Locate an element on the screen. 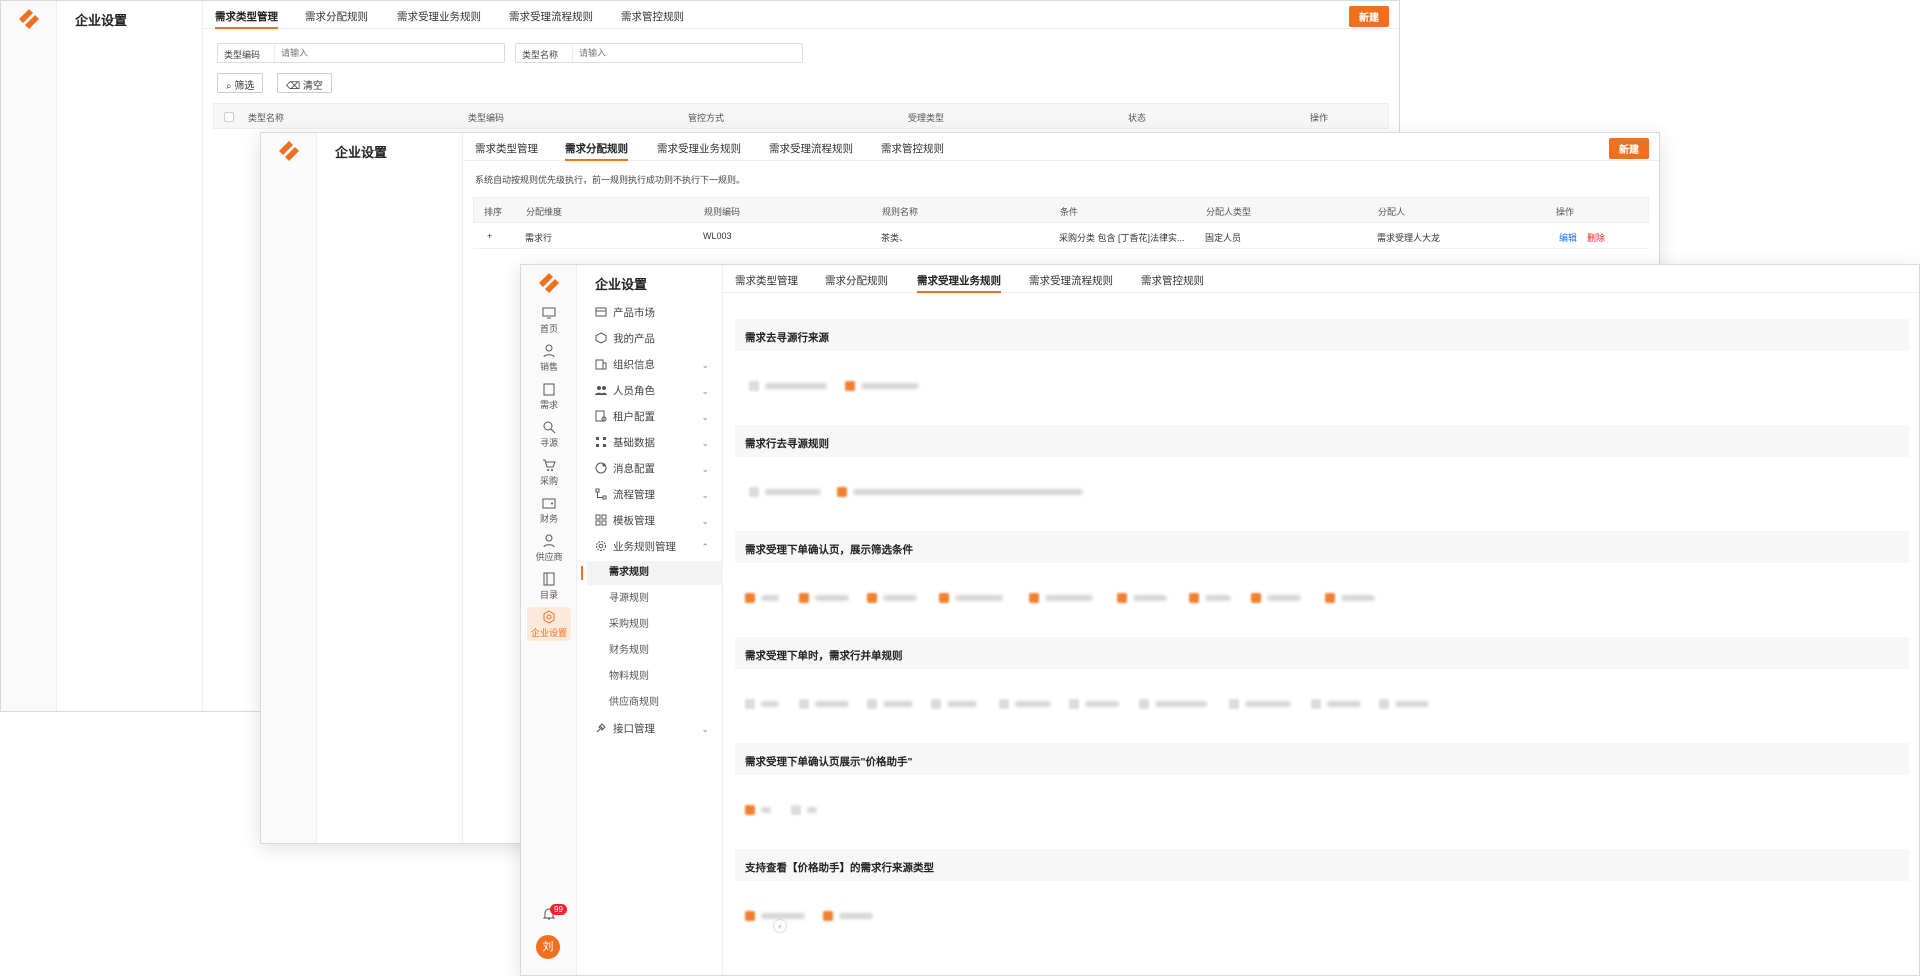 The width and height of the screenshot is (1920, 976). column-header: 类型名称 is located at coordinates (266, 118).